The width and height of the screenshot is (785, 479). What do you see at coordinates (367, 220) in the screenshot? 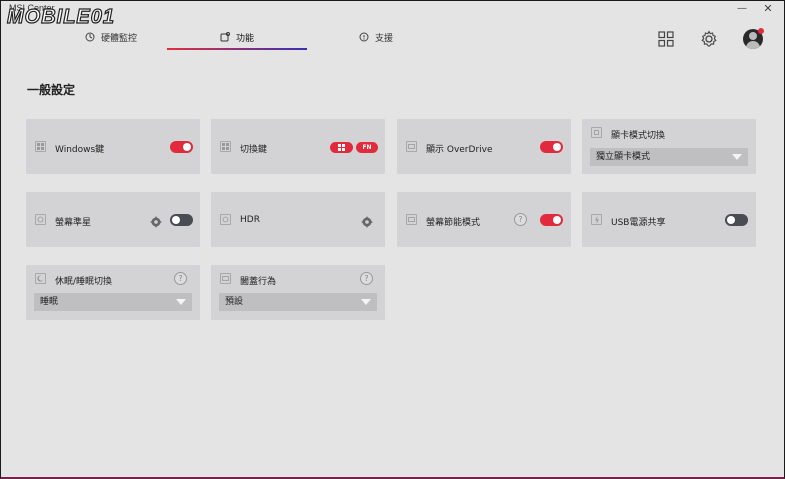
I see `hdr-settings-gear-icon` at bounding box center [367, 220].